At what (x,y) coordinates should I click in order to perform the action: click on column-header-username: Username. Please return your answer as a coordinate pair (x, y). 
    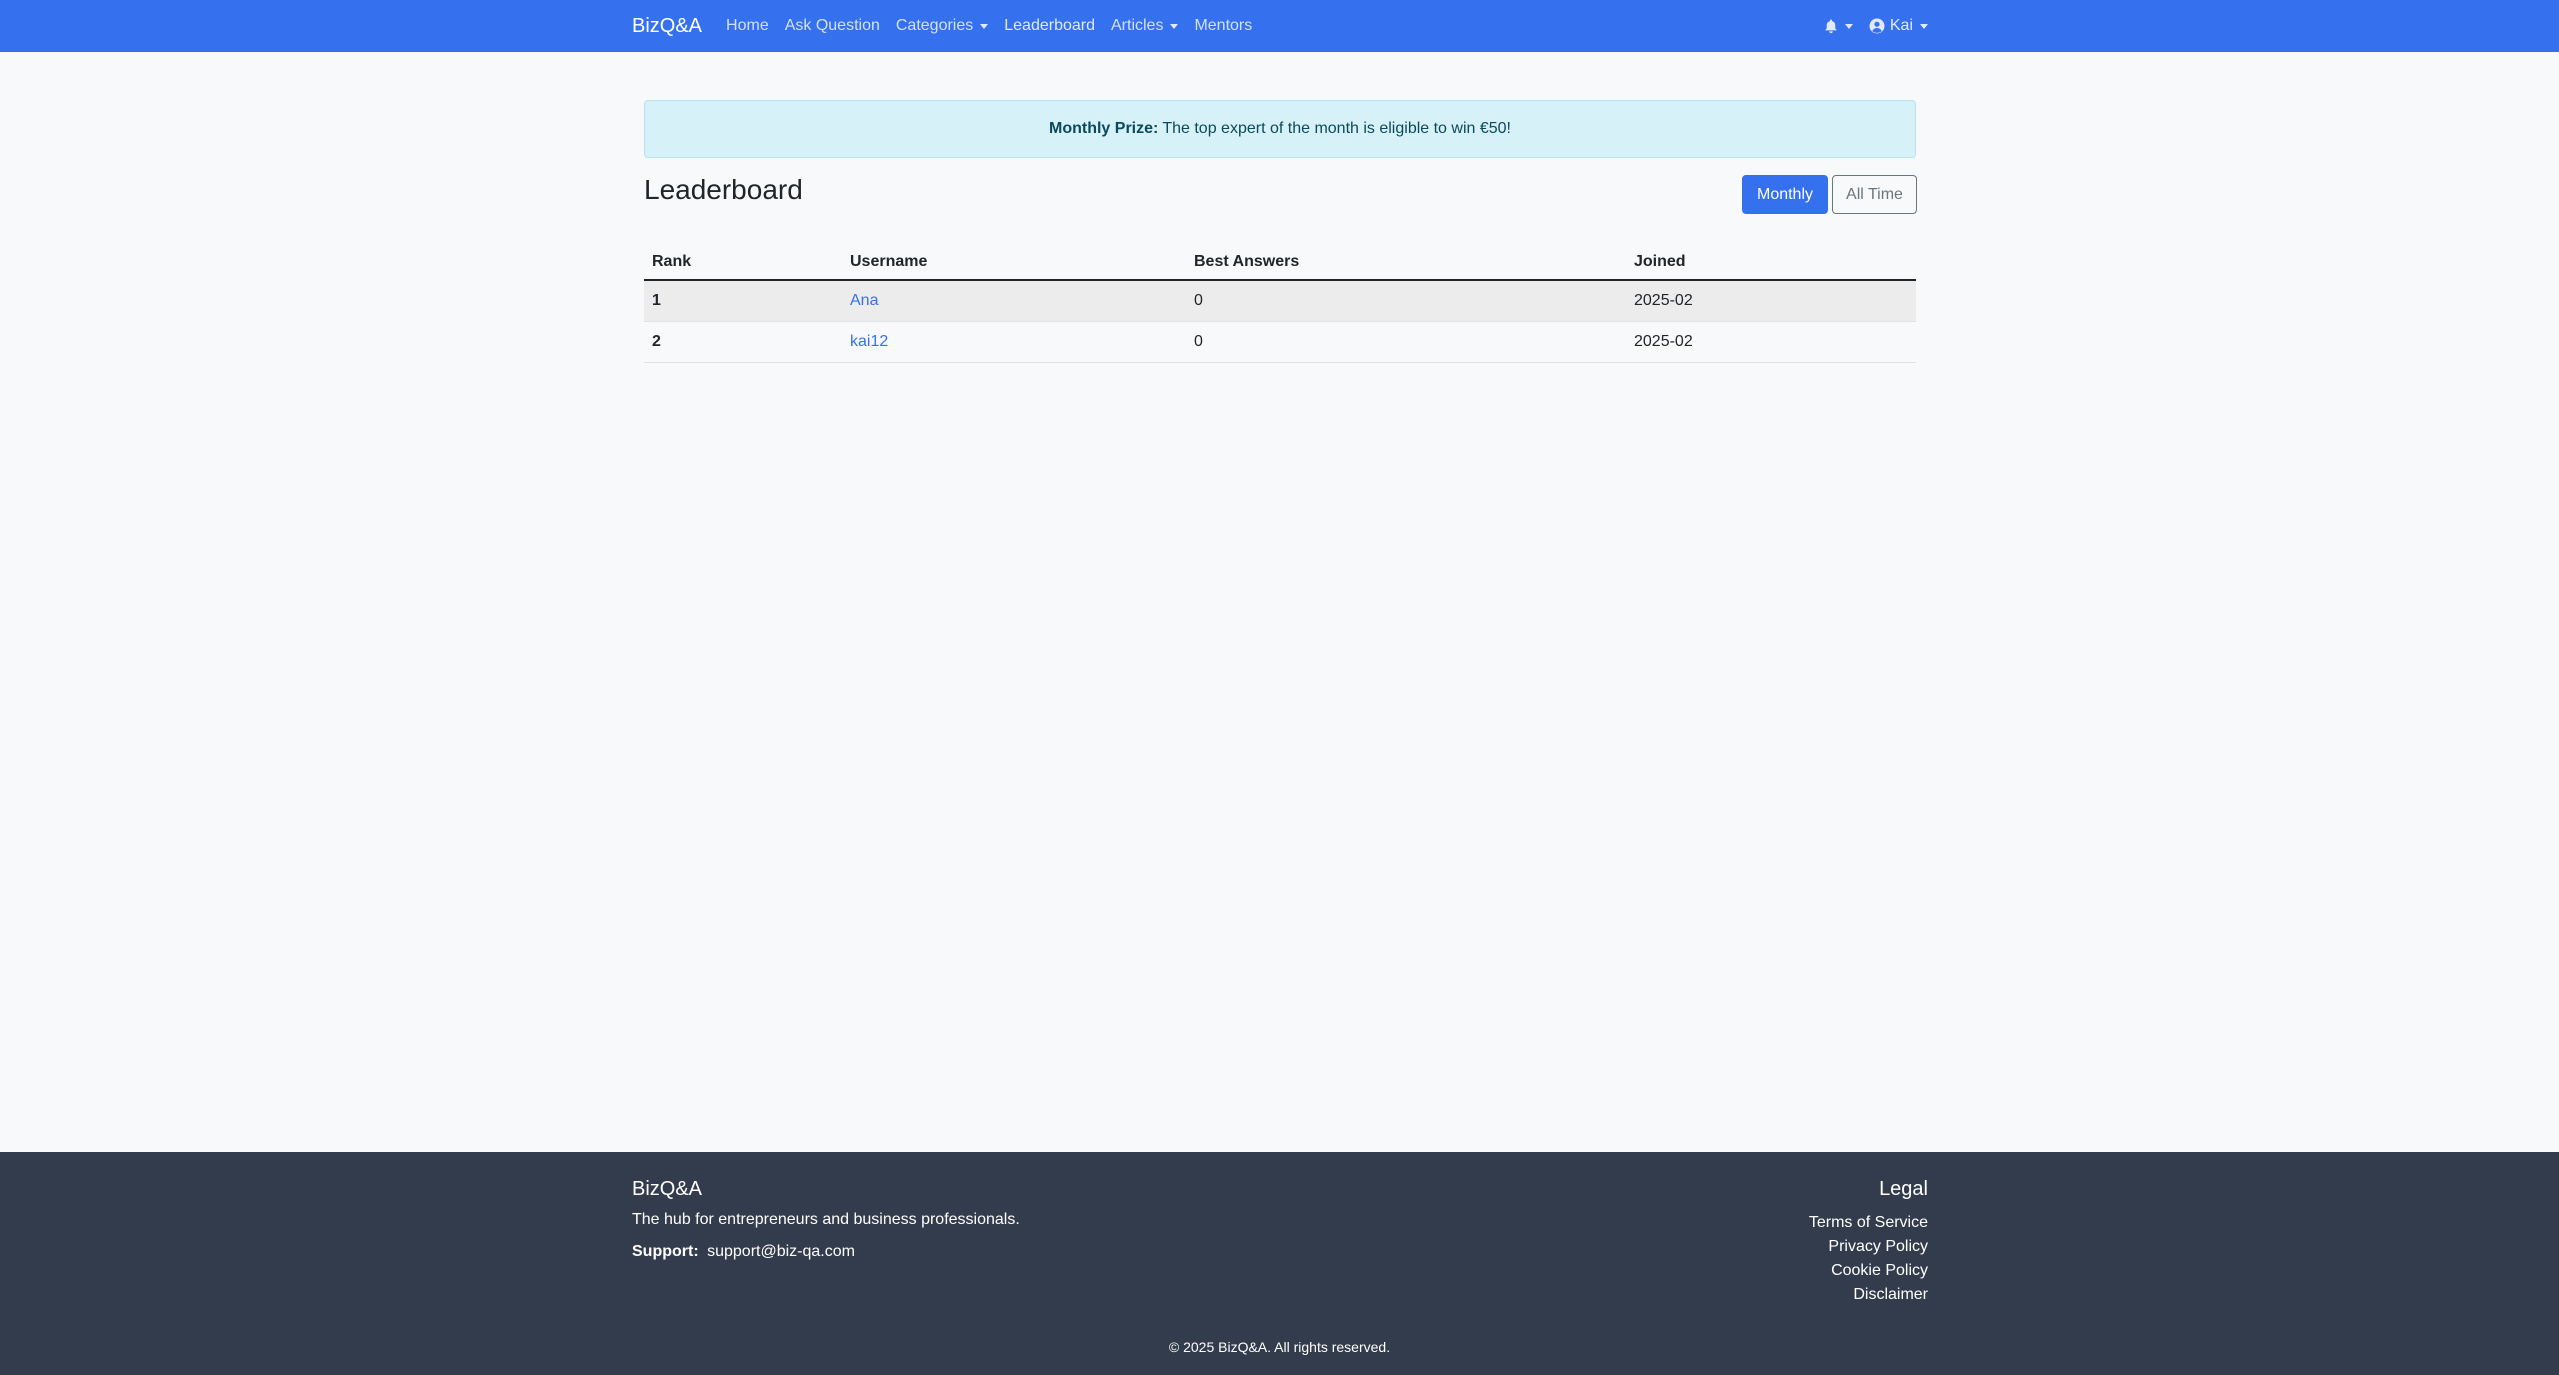
    Looking at the image, I should click on (1014, 262).